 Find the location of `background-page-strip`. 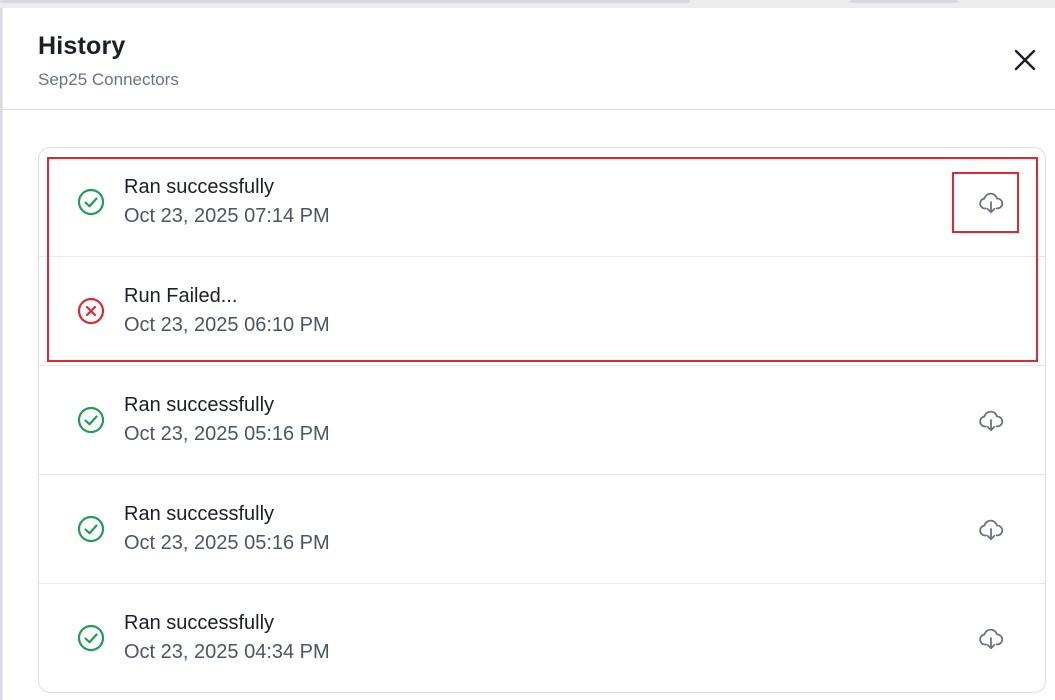

background-page-strip is located at coordinates (527, 4).